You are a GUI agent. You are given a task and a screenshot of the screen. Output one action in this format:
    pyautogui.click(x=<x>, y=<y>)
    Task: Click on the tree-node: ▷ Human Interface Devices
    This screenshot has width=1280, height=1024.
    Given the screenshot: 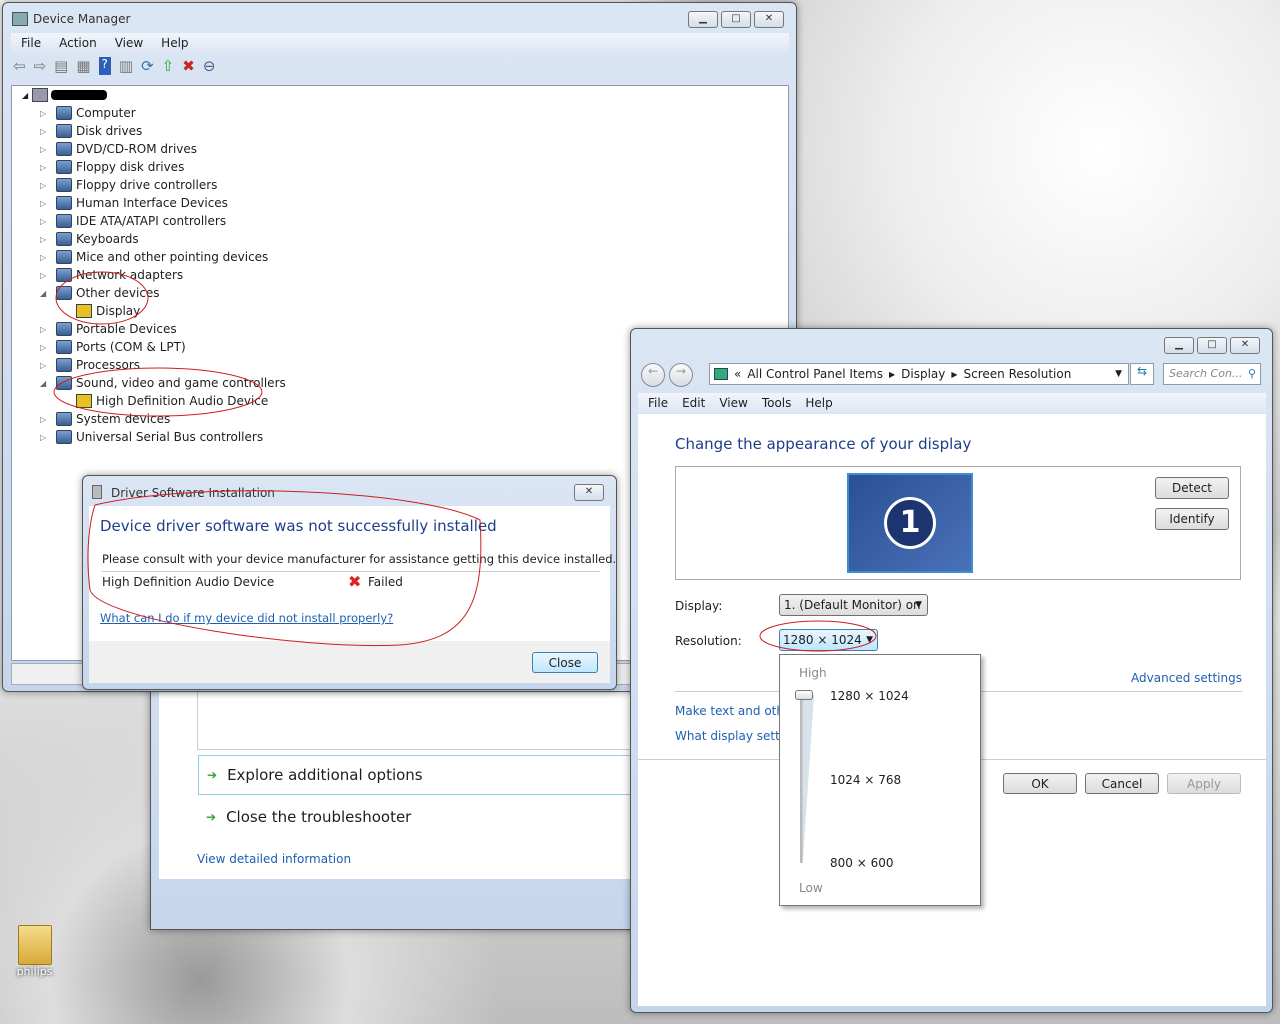 What is the action you would take?
    pyautogui.click(x=134, y=203)
    